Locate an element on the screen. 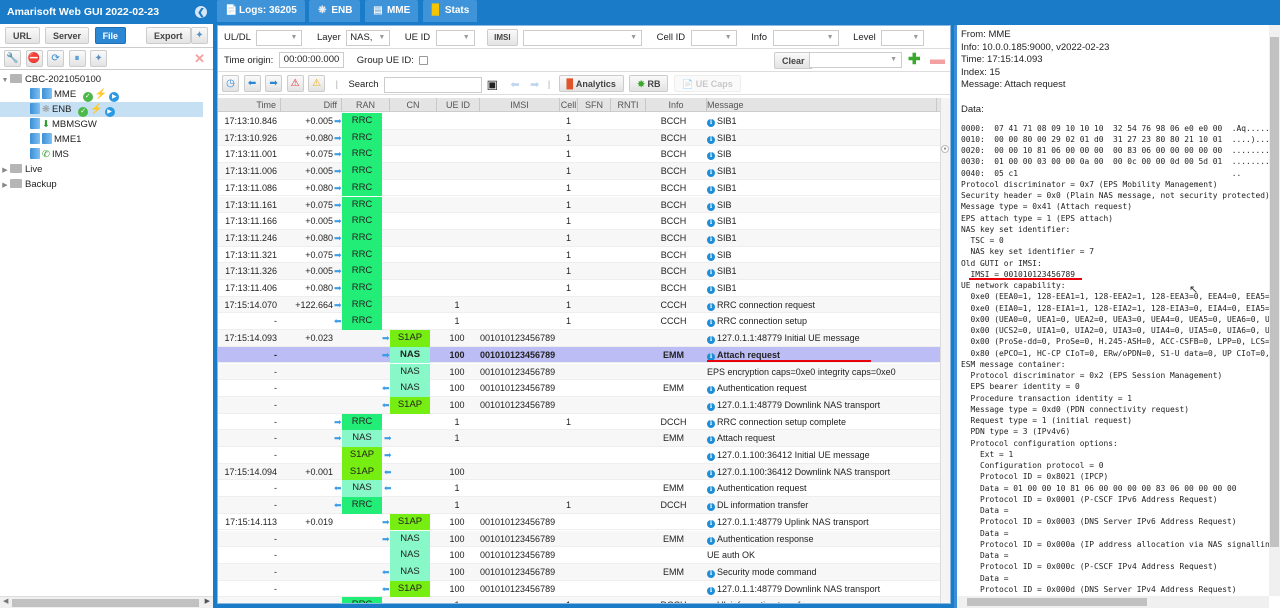  stop-icon: ⛔ is located at coordinates (34, 58).